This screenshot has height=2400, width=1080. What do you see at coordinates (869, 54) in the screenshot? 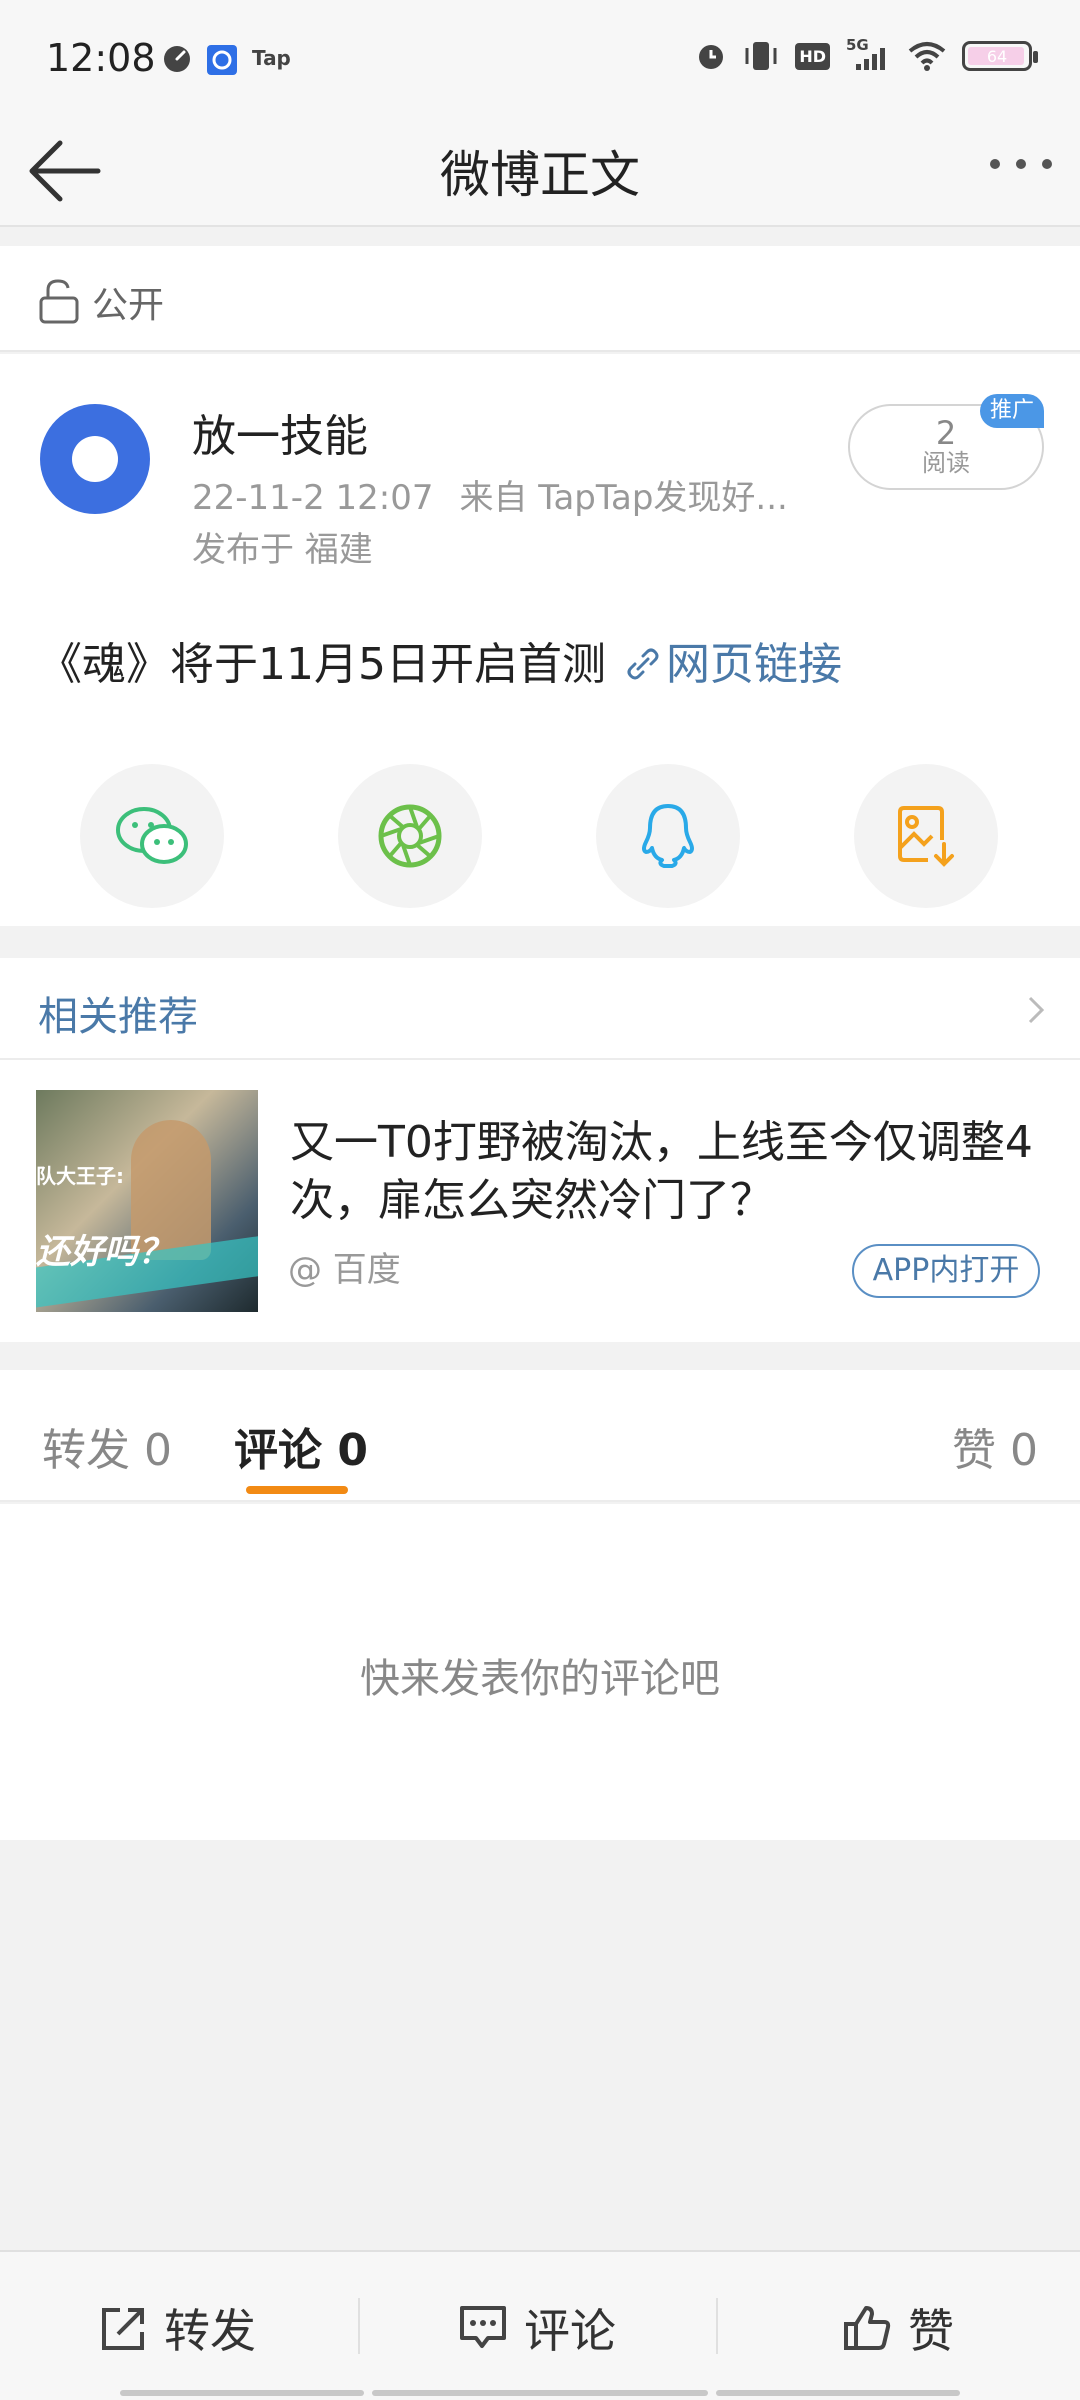
I see `signal-icon: 5G` at bounding box center [869, 54].